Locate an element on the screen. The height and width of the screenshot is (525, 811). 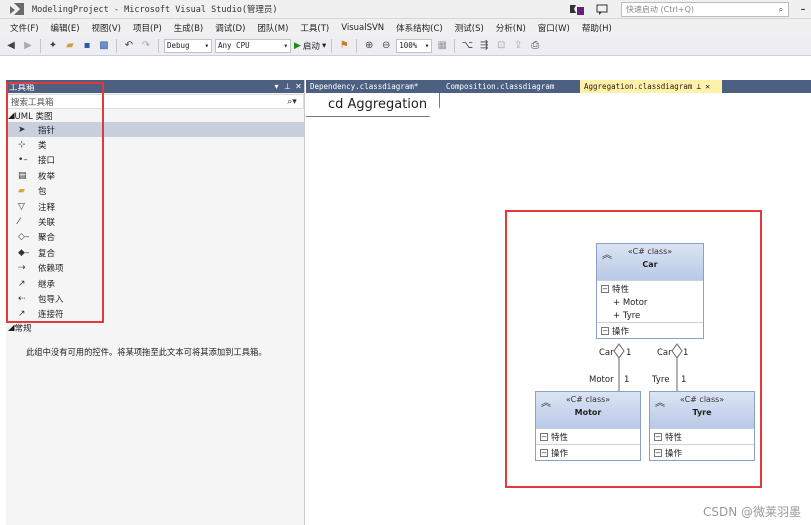
menu-help: 帮助(H) is located at coordinates (597, 28).